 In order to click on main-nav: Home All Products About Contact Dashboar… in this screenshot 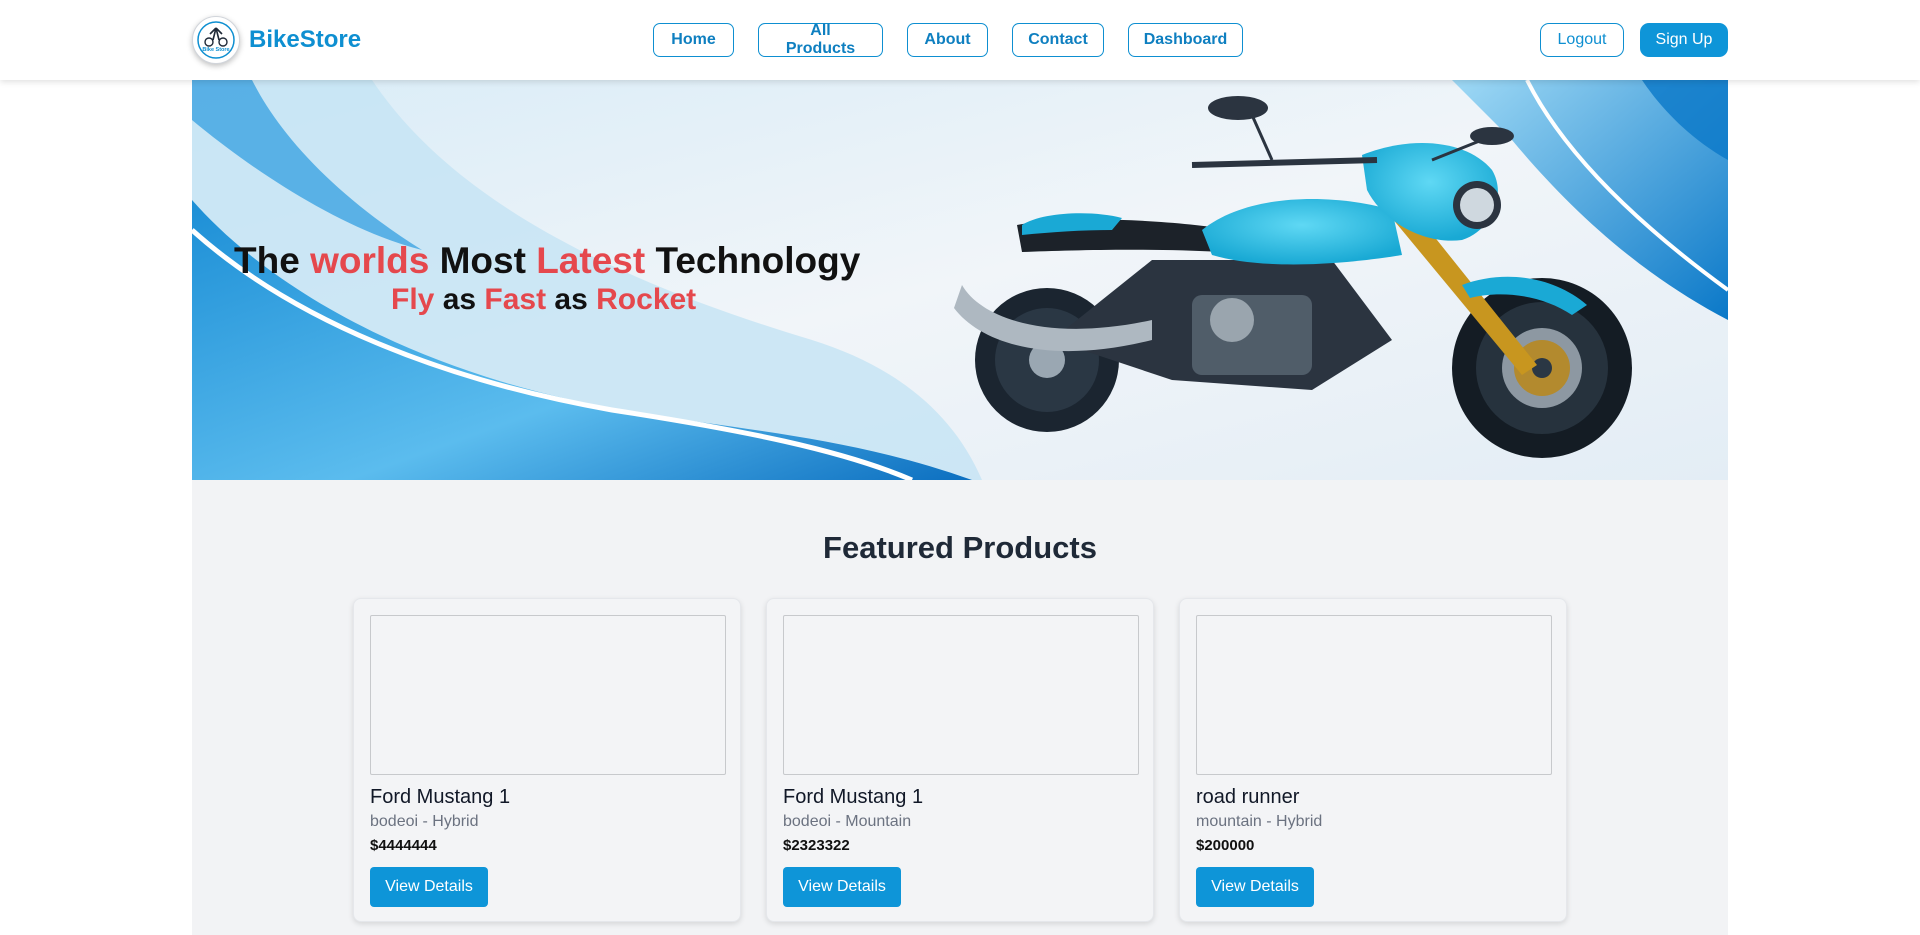, I will do `click(948, 39)`.